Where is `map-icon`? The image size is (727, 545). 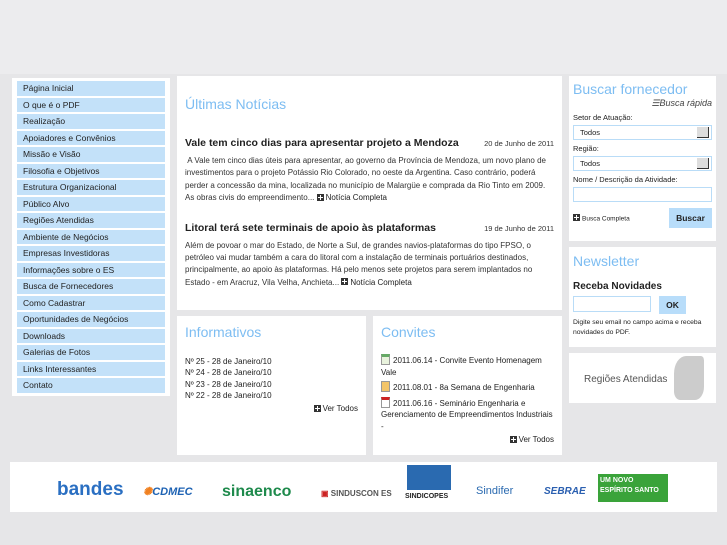 map-icon is located at coordinates (689, 378).